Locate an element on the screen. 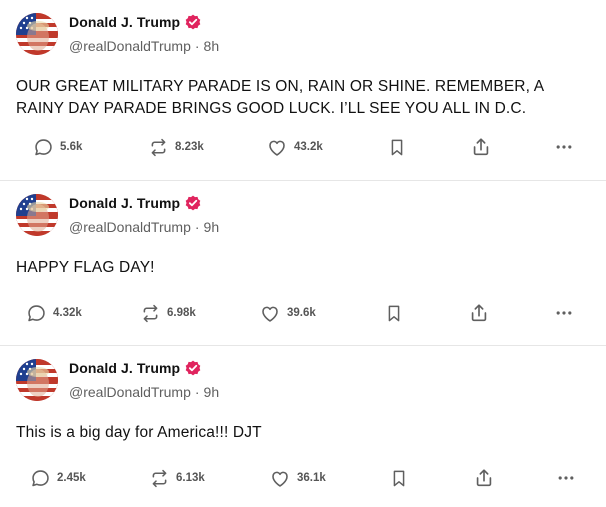  action-bar: 2.45k 6.13k 36.1k is located at coordinates (303, 478).